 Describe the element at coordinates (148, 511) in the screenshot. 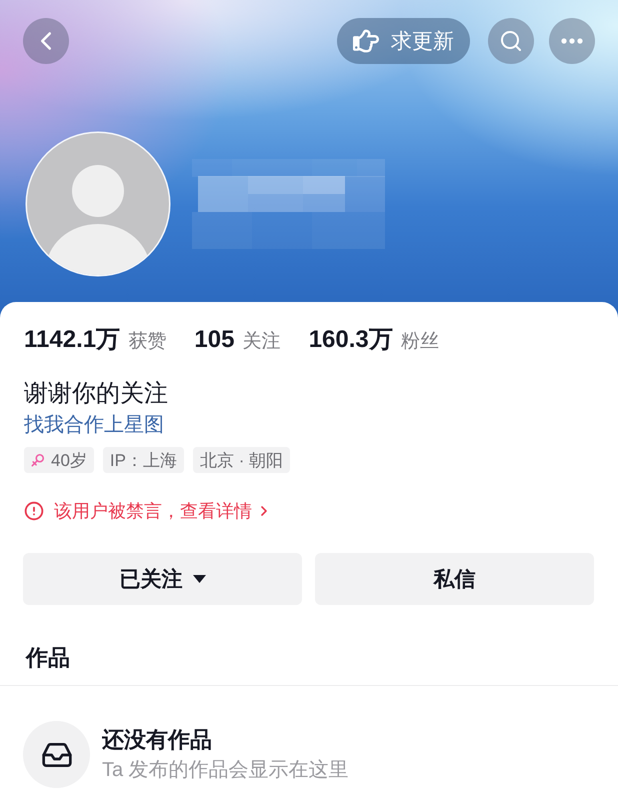

I see `ban-notice-link: 该用户被禁言，查看详情` at that location.